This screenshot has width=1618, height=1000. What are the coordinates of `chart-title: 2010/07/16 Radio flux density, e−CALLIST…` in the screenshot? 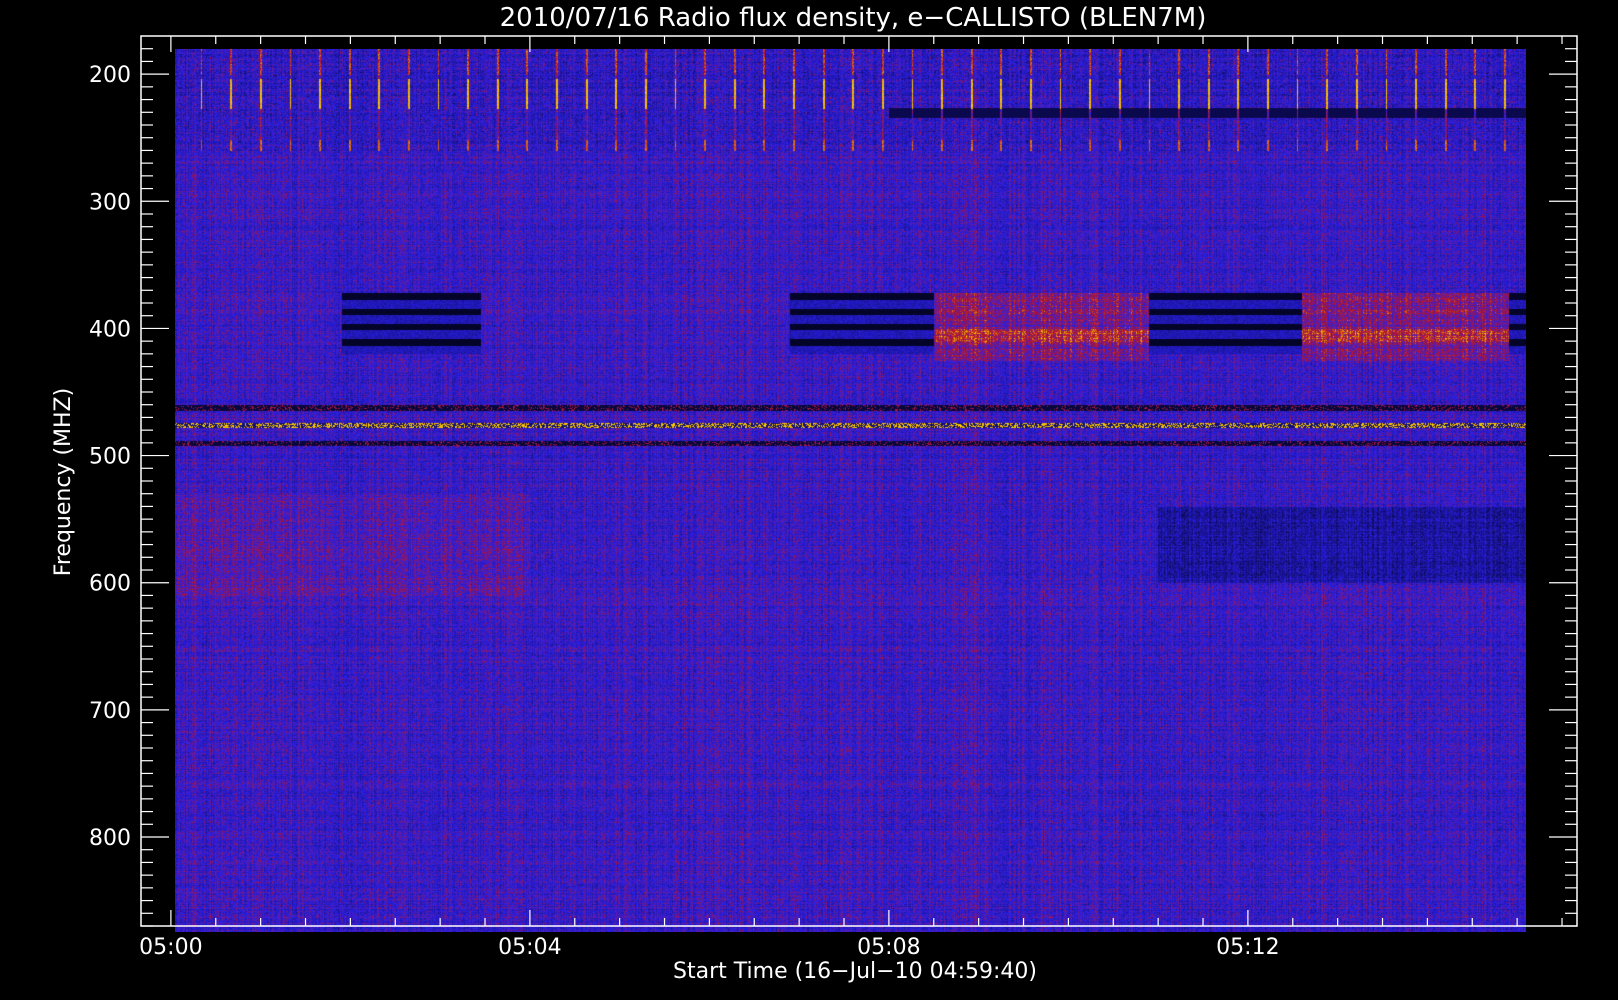 It's located at (853, 18).